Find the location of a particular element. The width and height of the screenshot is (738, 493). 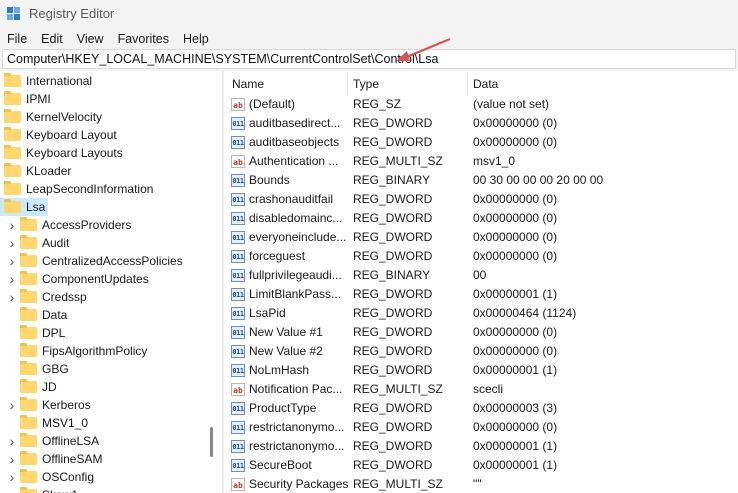

value-data: 0x00000001 (1) is located at coordinates (515, 294).